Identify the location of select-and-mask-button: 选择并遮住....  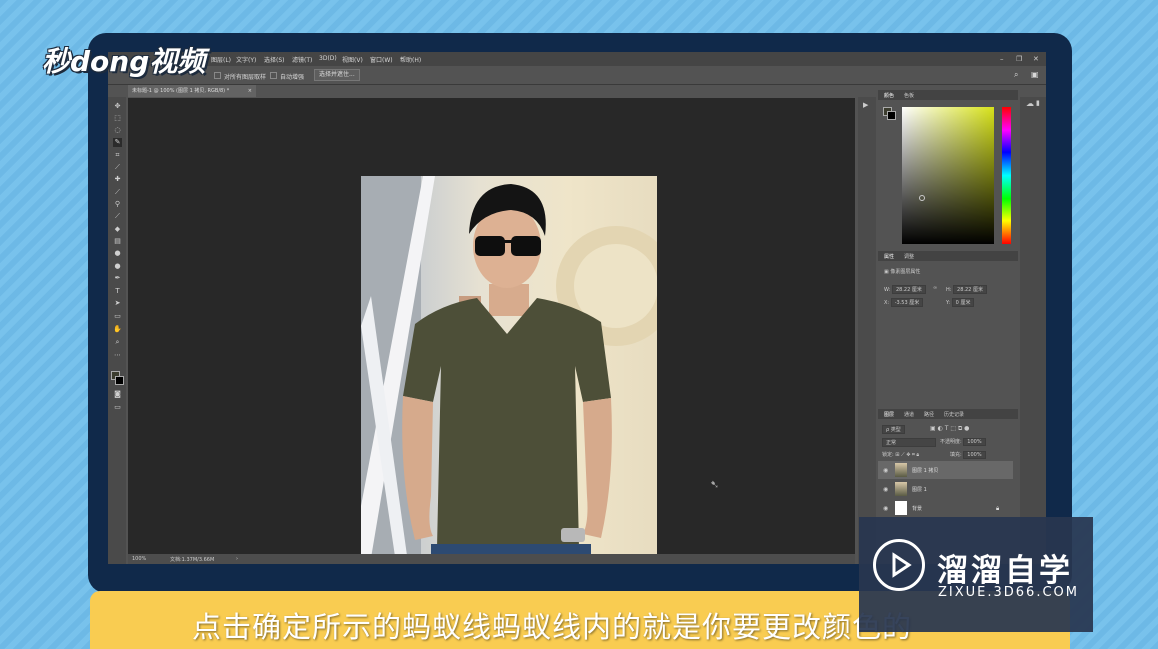
(337, 75).